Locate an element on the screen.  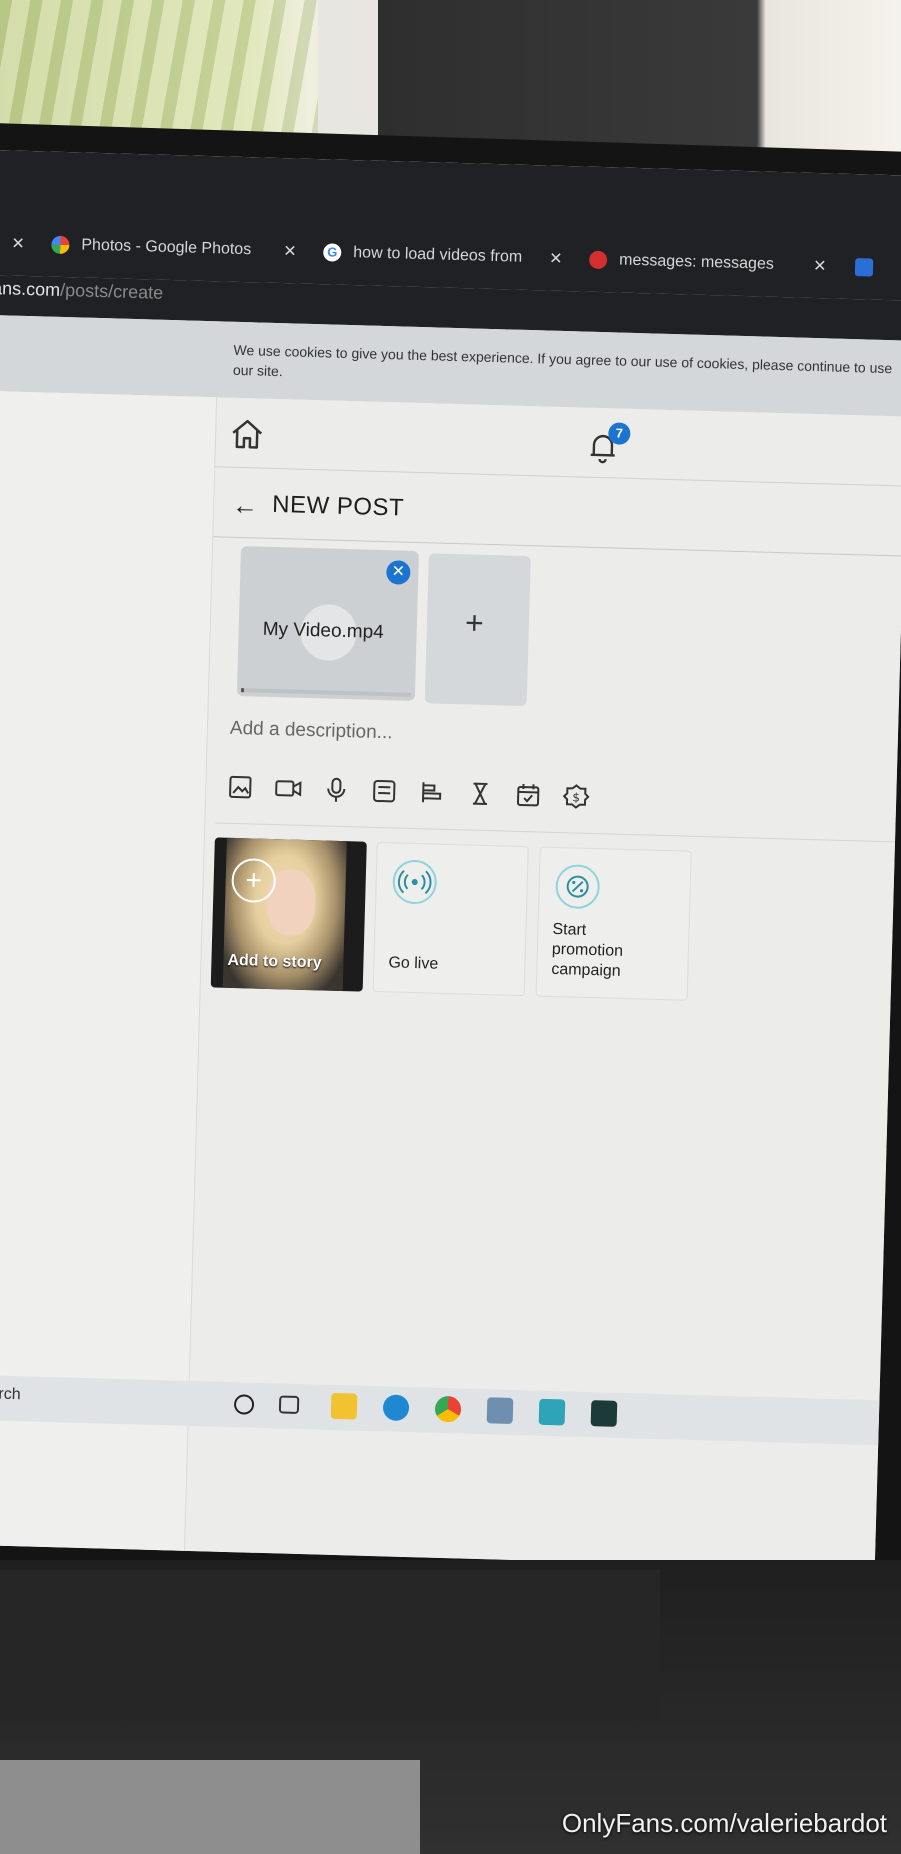
taskbar-search: o search is located at coordinates (10, 1395).